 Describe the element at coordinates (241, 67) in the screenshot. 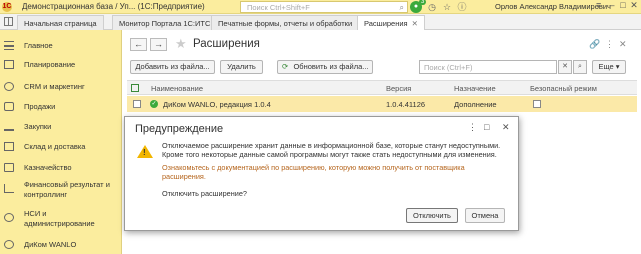

I see `delete-button: Удалить` at that location.